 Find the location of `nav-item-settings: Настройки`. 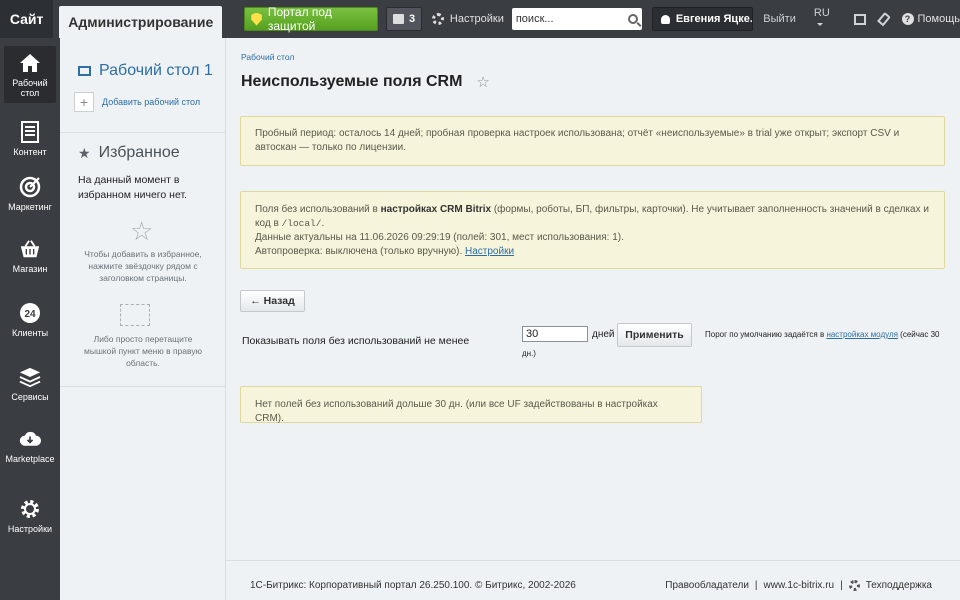

nav-item-settings: Настройки is located at coordinates (30, 516).